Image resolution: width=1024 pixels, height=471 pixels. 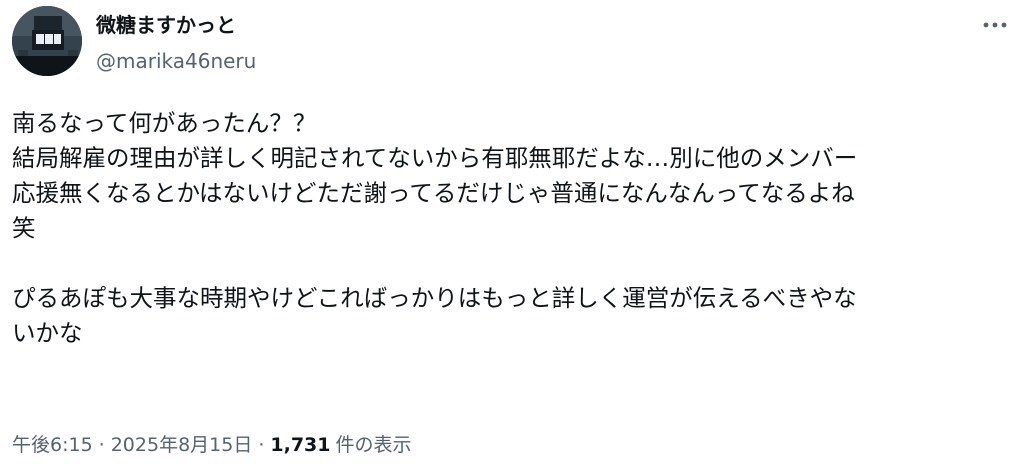 I want to click on author-avatar, so click(x=47, y=41).